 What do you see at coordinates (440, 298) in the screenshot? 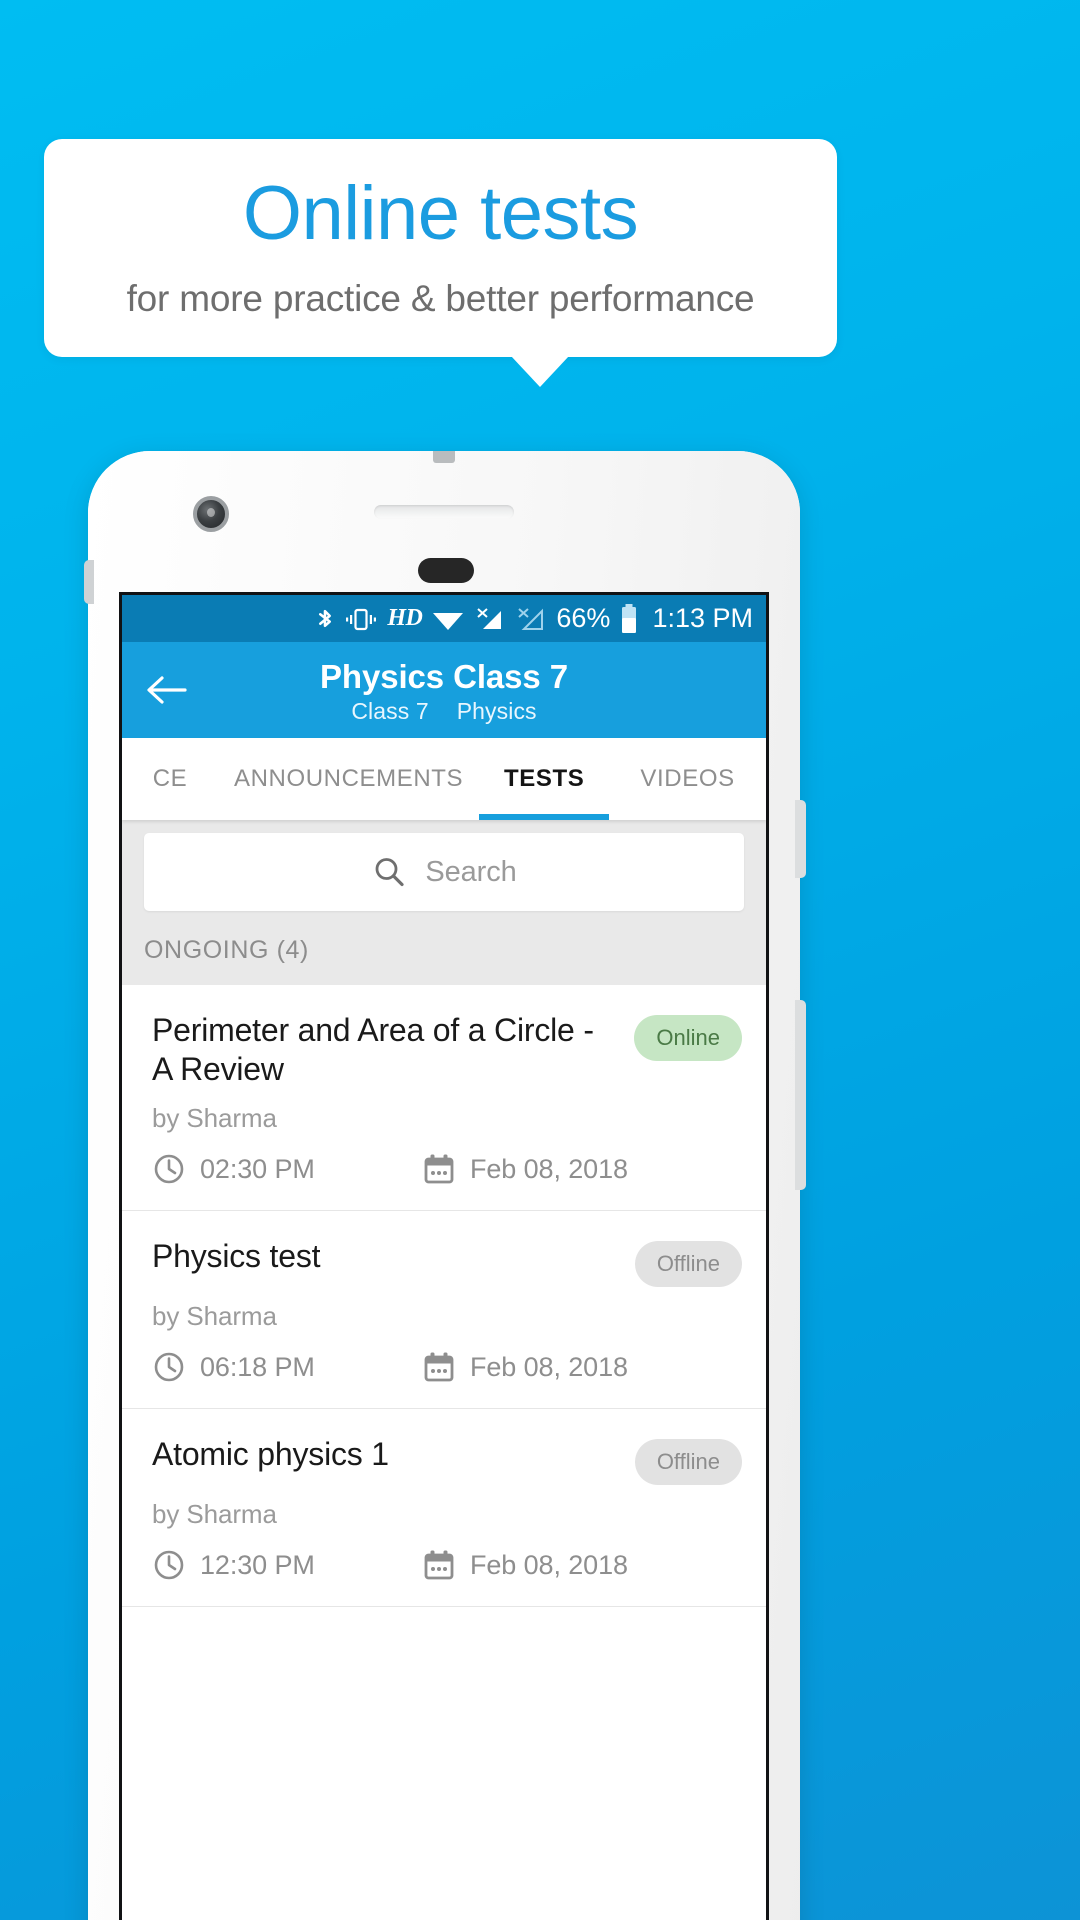
I see `promo-subtitle: for more practice & better performance` at bounding box center [440, 298].